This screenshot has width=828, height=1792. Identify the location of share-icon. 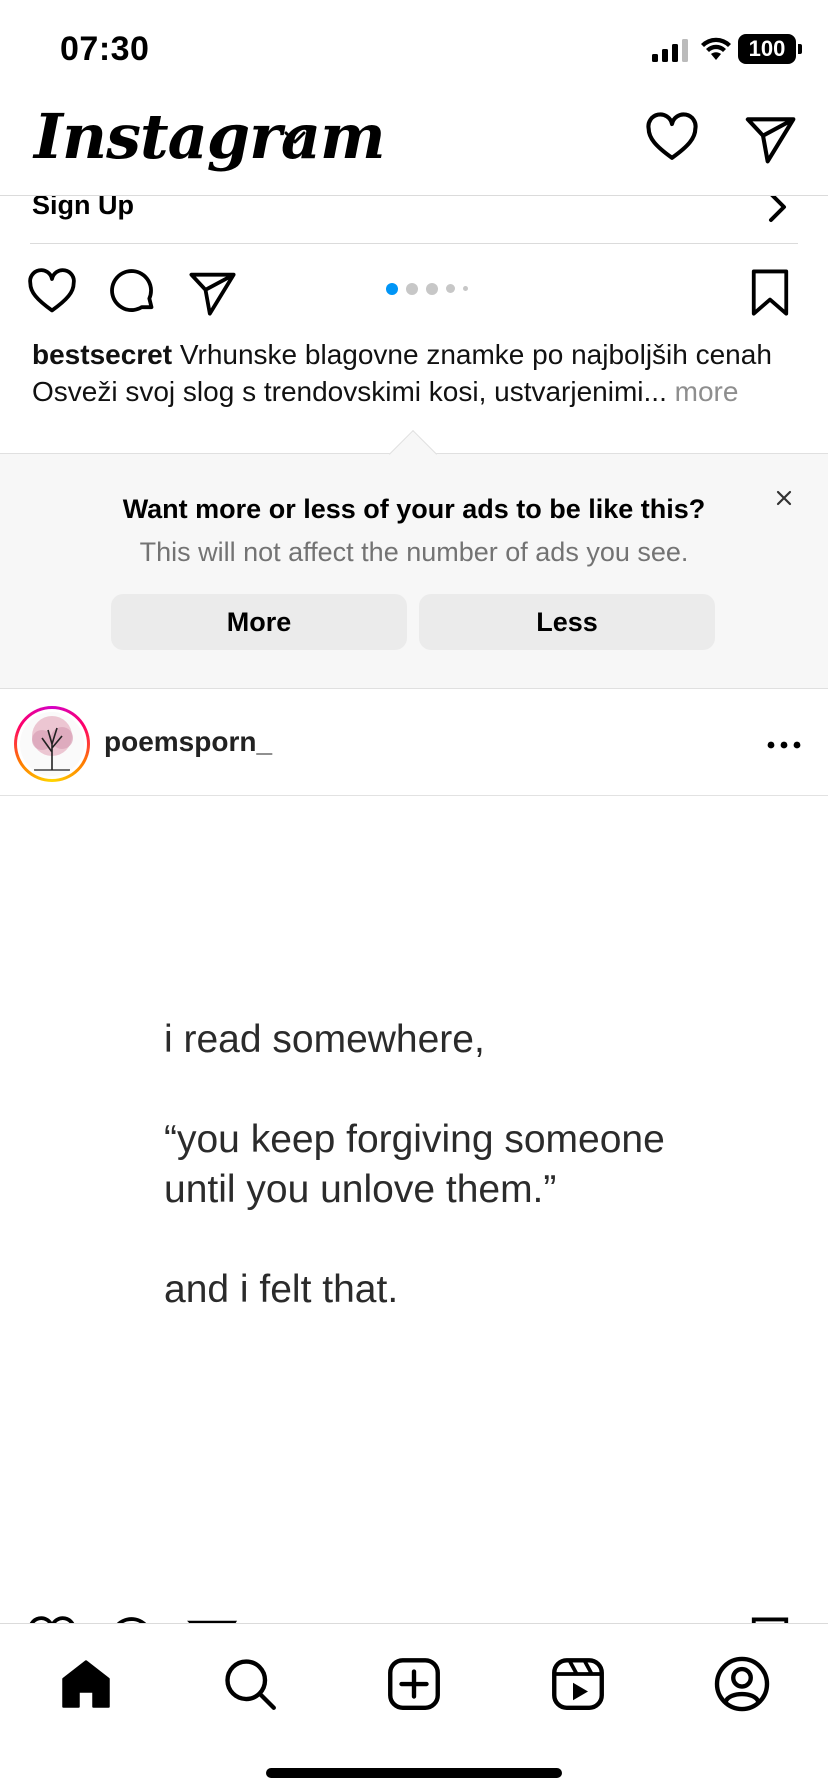
(212, 292).